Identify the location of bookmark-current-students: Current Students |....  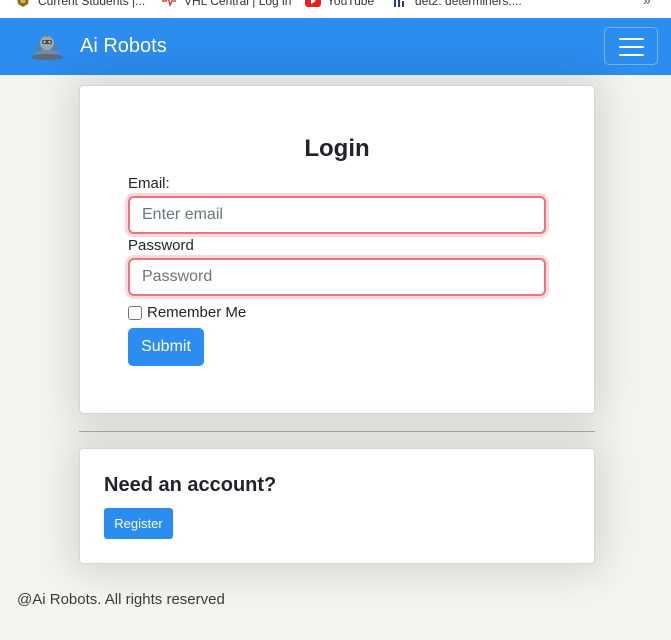
(80, 4).